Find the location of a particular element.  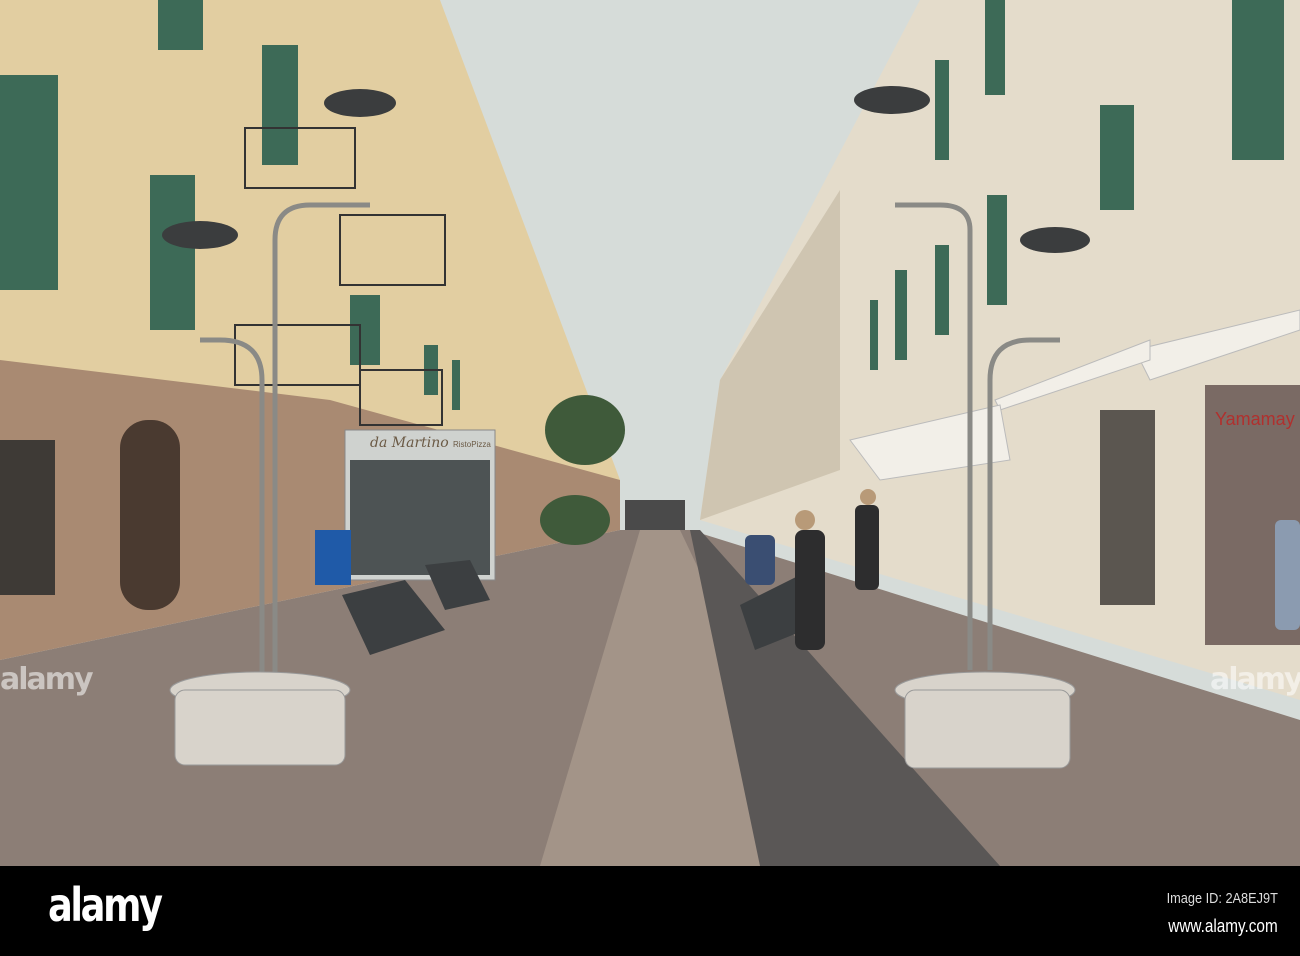

left-arch is located at coordinates (150, 515).